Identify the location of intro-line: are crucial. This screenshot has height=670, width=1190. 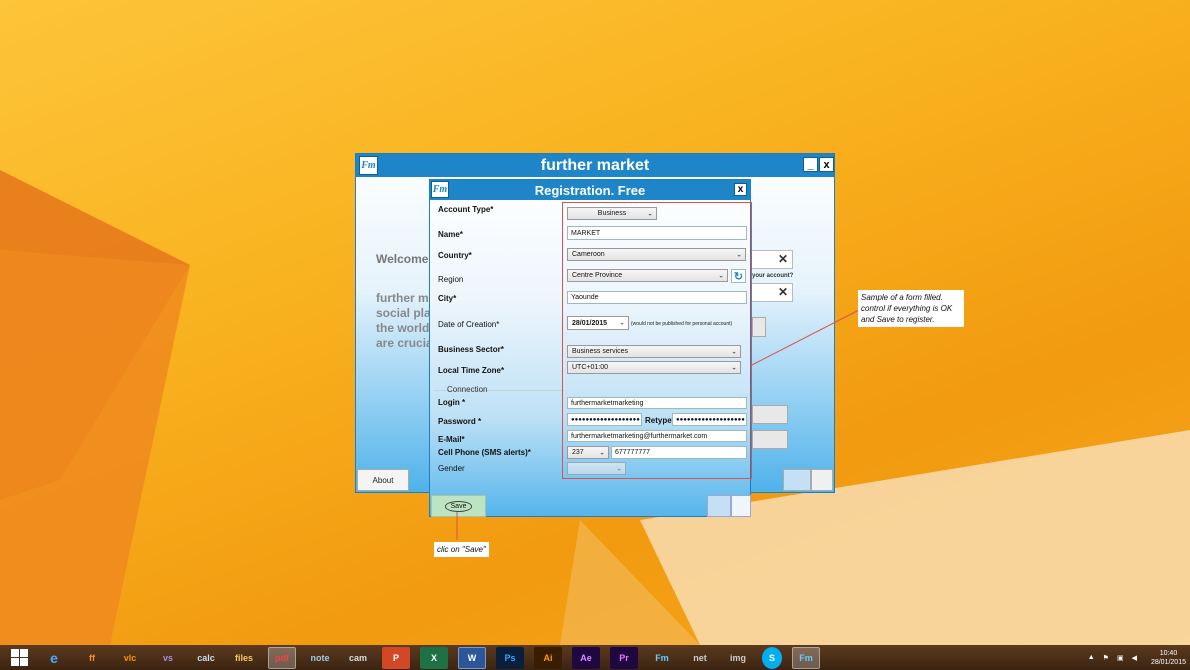
(404, 343).